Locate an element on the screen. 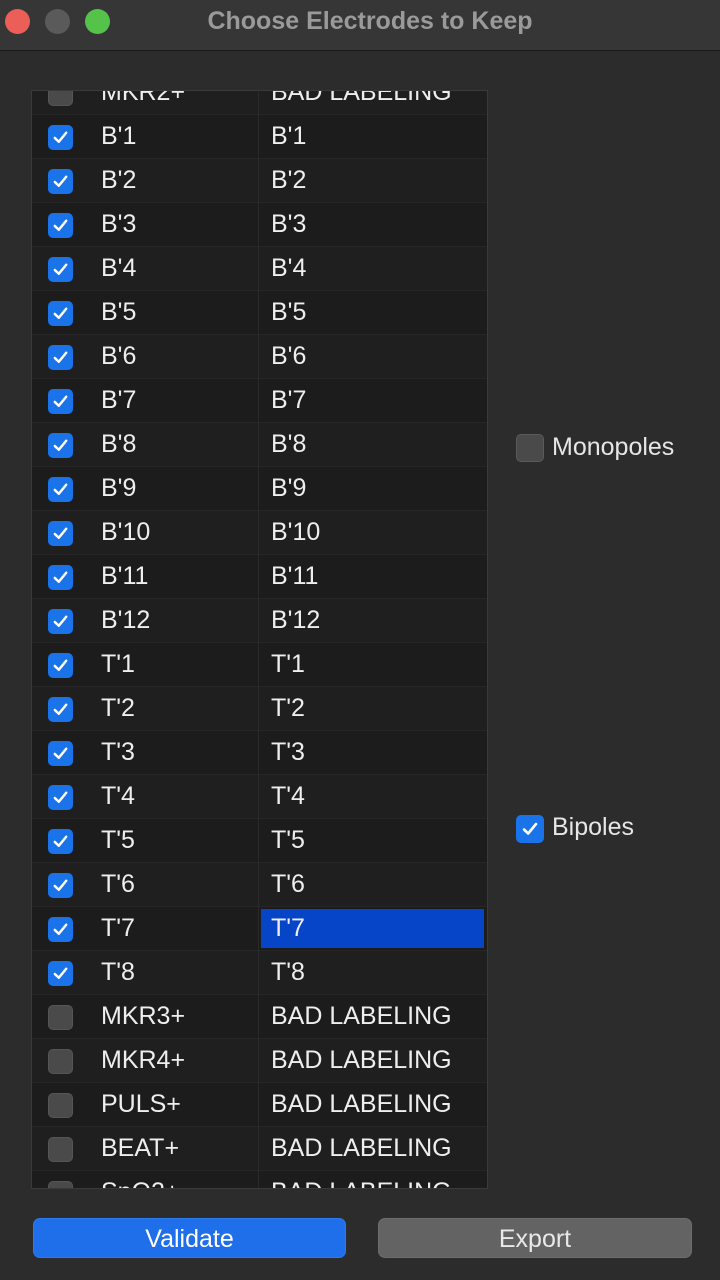 The width and height of the screenshot is (720, 1280). electrode-name: B'7 is located at coordinates (119, 400).